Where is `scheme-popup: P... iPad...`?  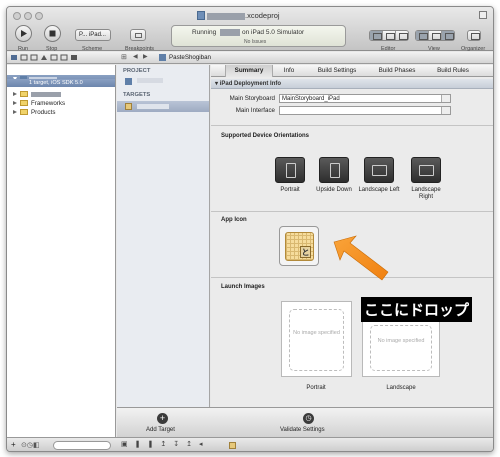 scheme-popup: P... iPad... is located at coordinates (93, 35).